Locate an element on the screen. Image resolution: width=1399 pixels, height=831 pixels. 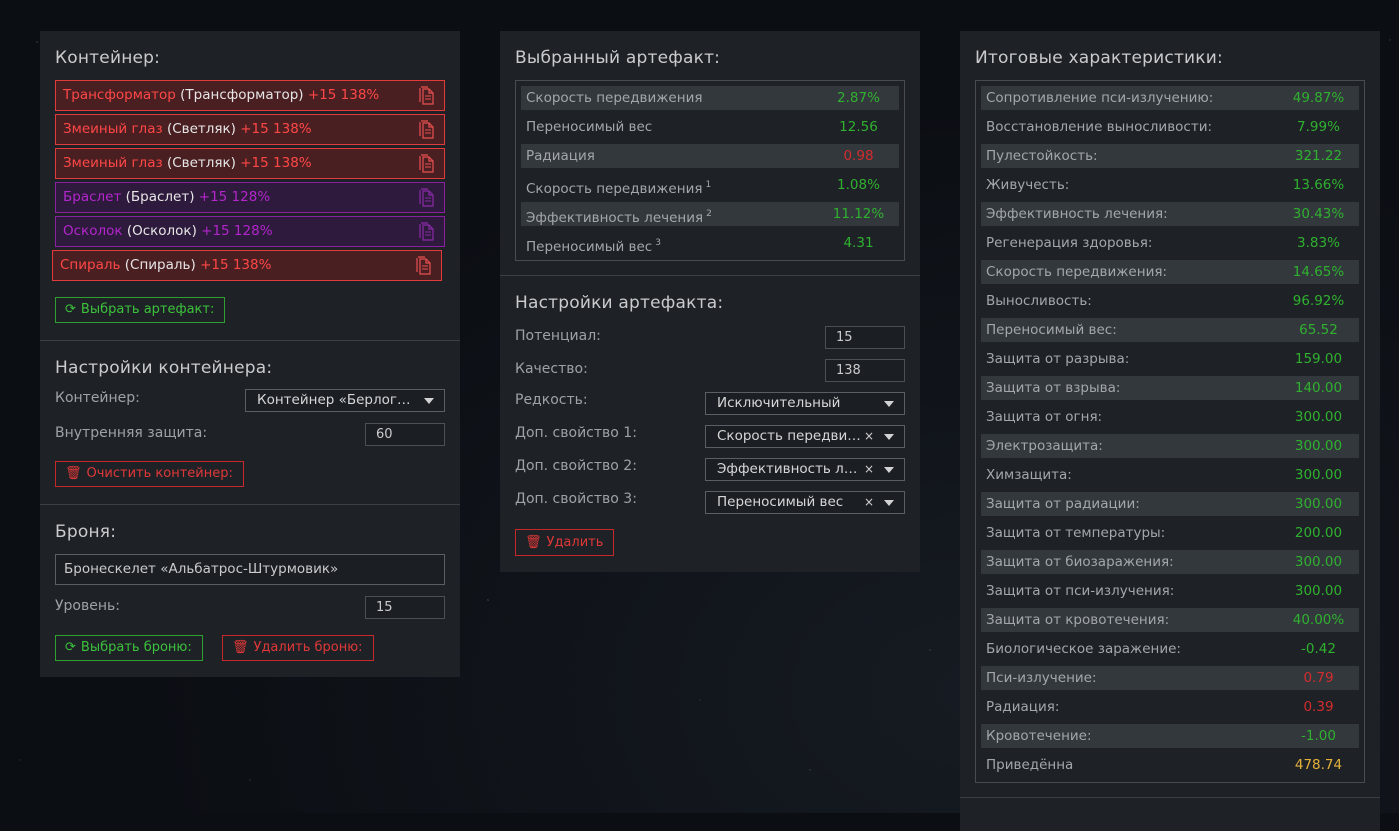
total-stat-row: Радиация: 0.39 is located at coordinates (1170, 707).